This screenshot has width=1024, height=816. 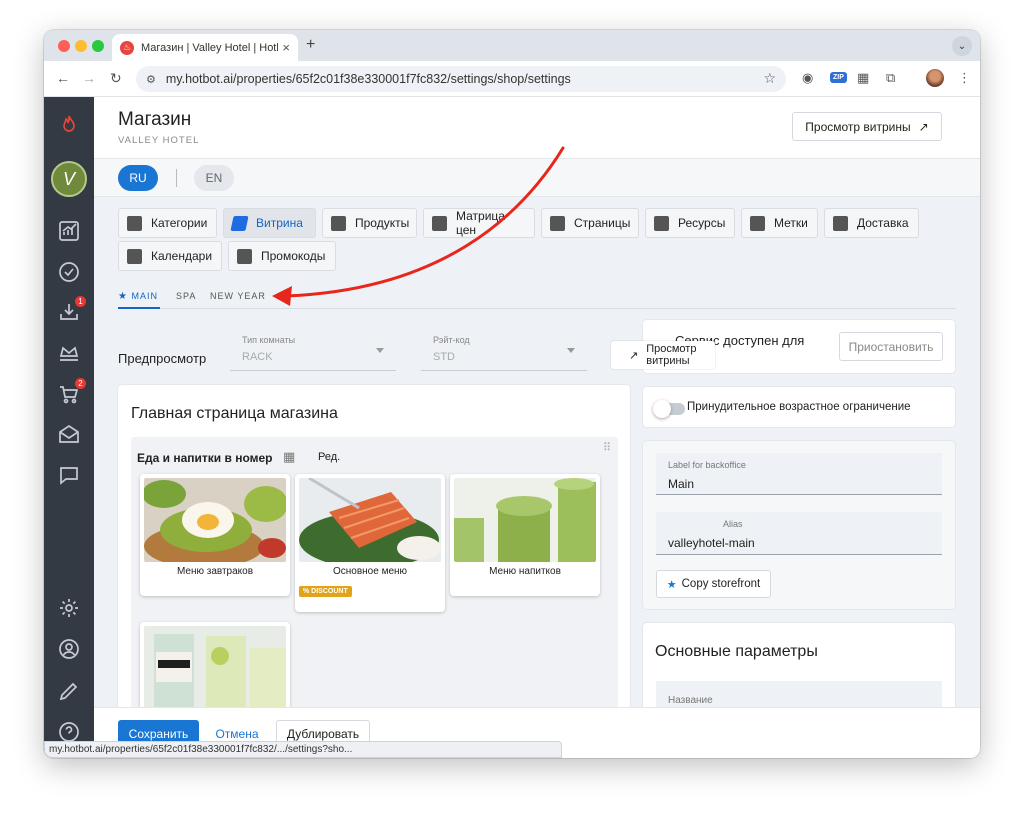 What do you see at coordinates (838, 77) in the screenshot?
I see `zip-extension-icon: ZIP` at bounding box center [838, 77].